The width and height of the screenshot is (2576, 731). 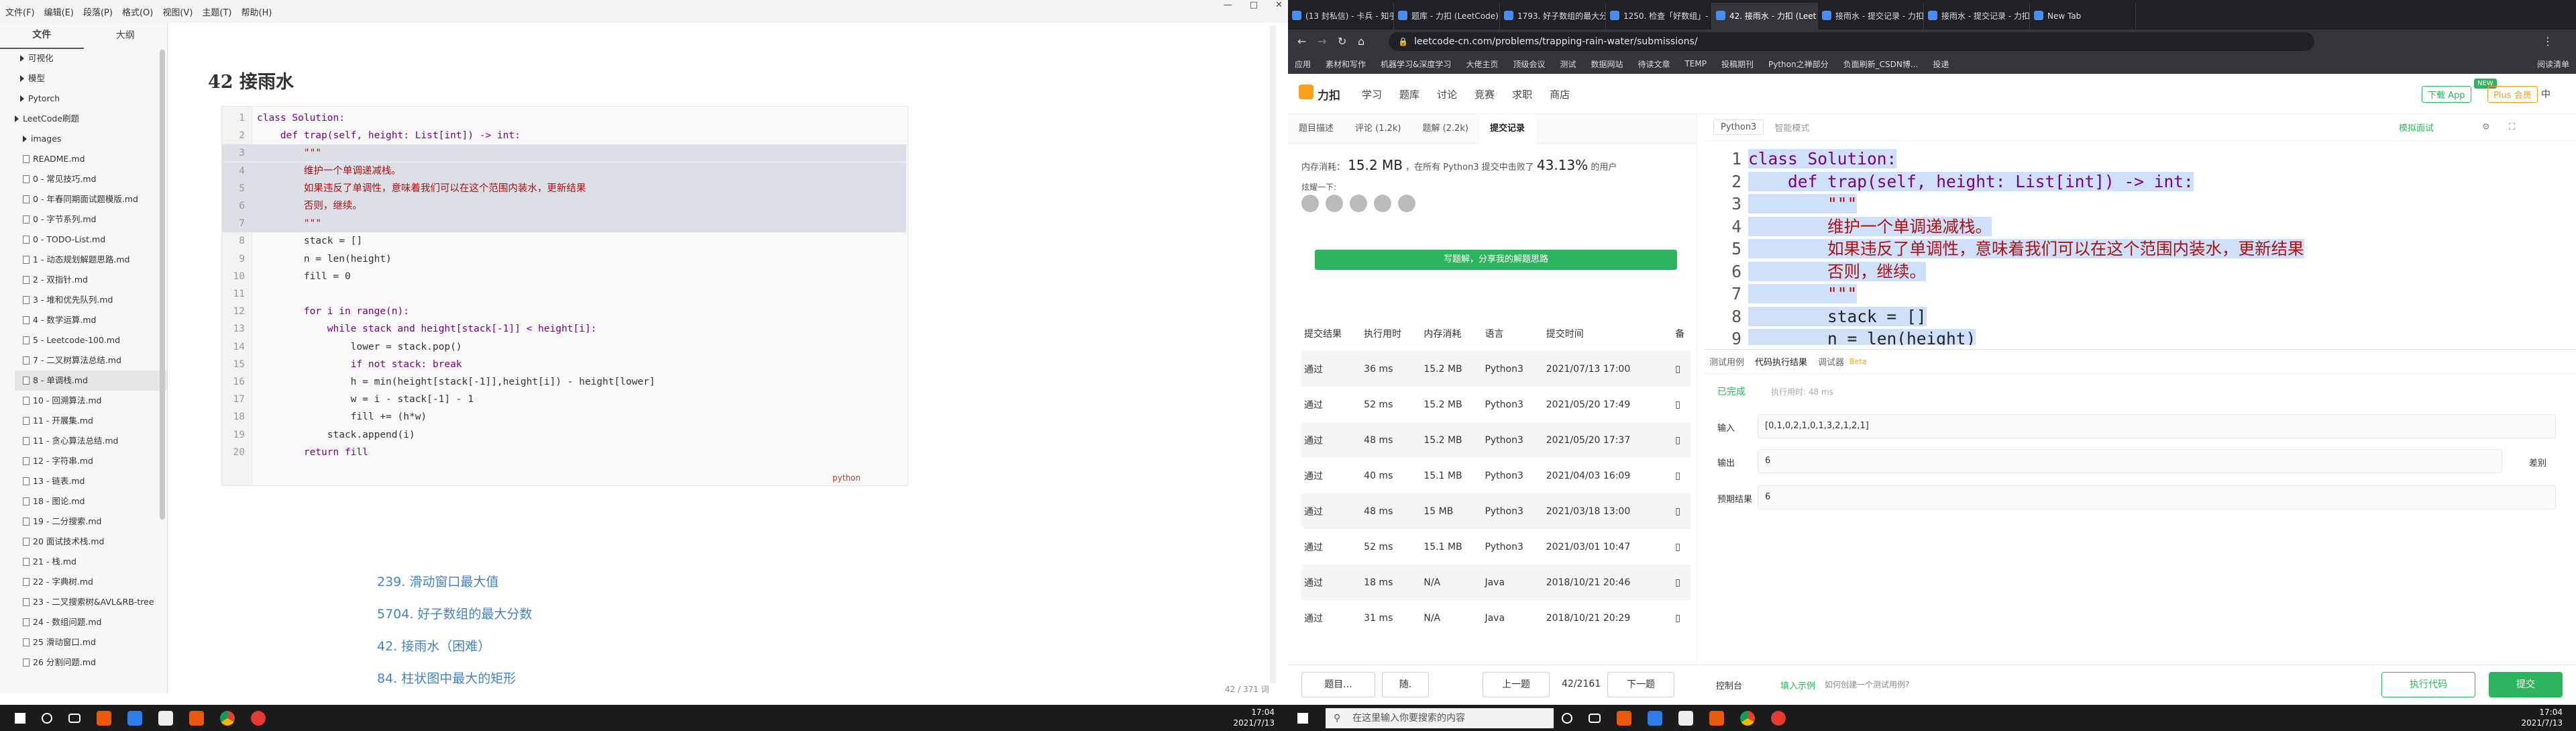 I want to click on table-row: 通过 48 ms 15 MB Python3 2021/03/18 13:00 ▯, so click(x=1495, y=511).